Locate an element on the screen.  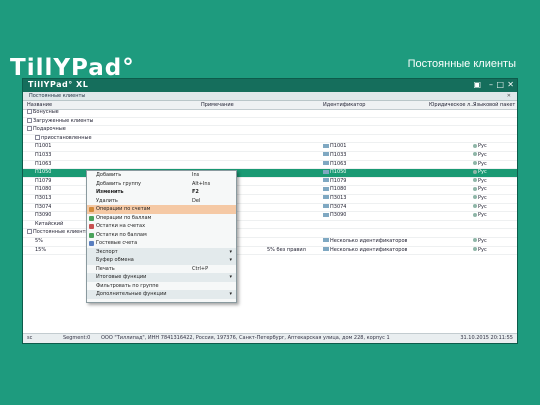
row-name-cell: 15% is located at coordinates (40, 251).